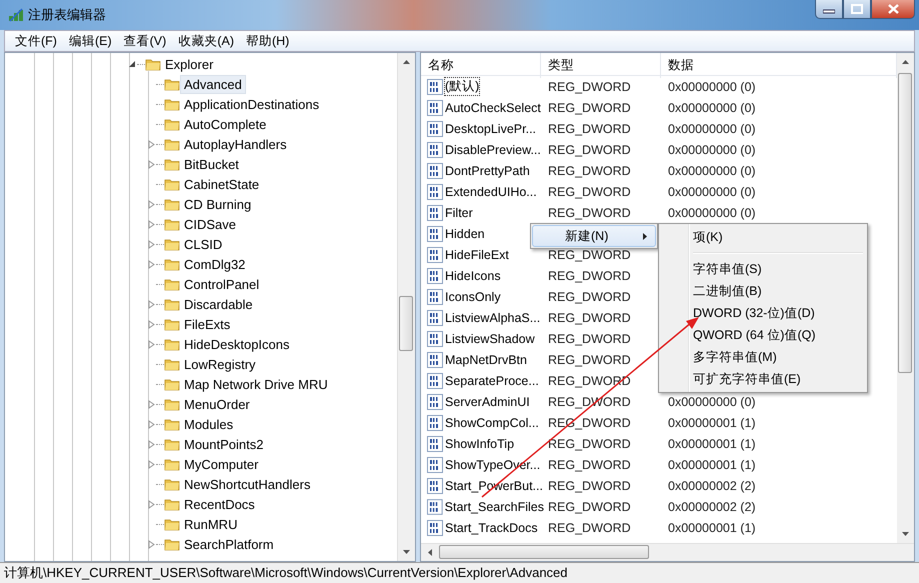 The image size is (919, 583). I want to click on tree-item: HideDesktopIcons, so click(237, 344).